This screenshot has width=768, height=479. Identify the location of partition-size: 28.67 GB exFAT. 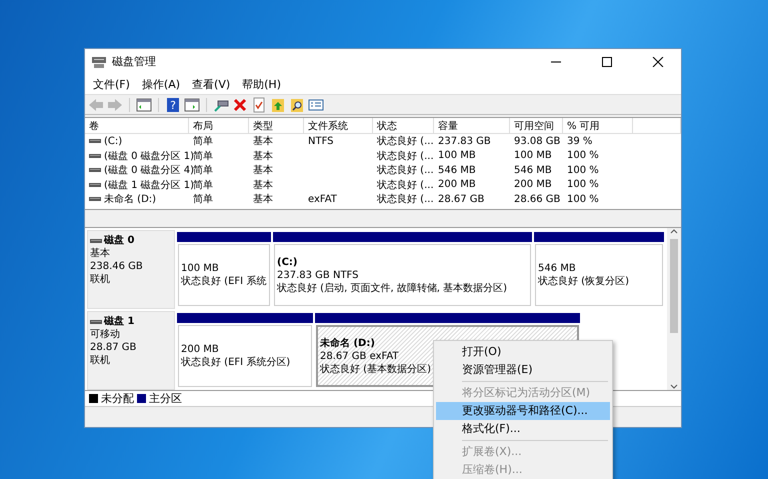
(359, 356).